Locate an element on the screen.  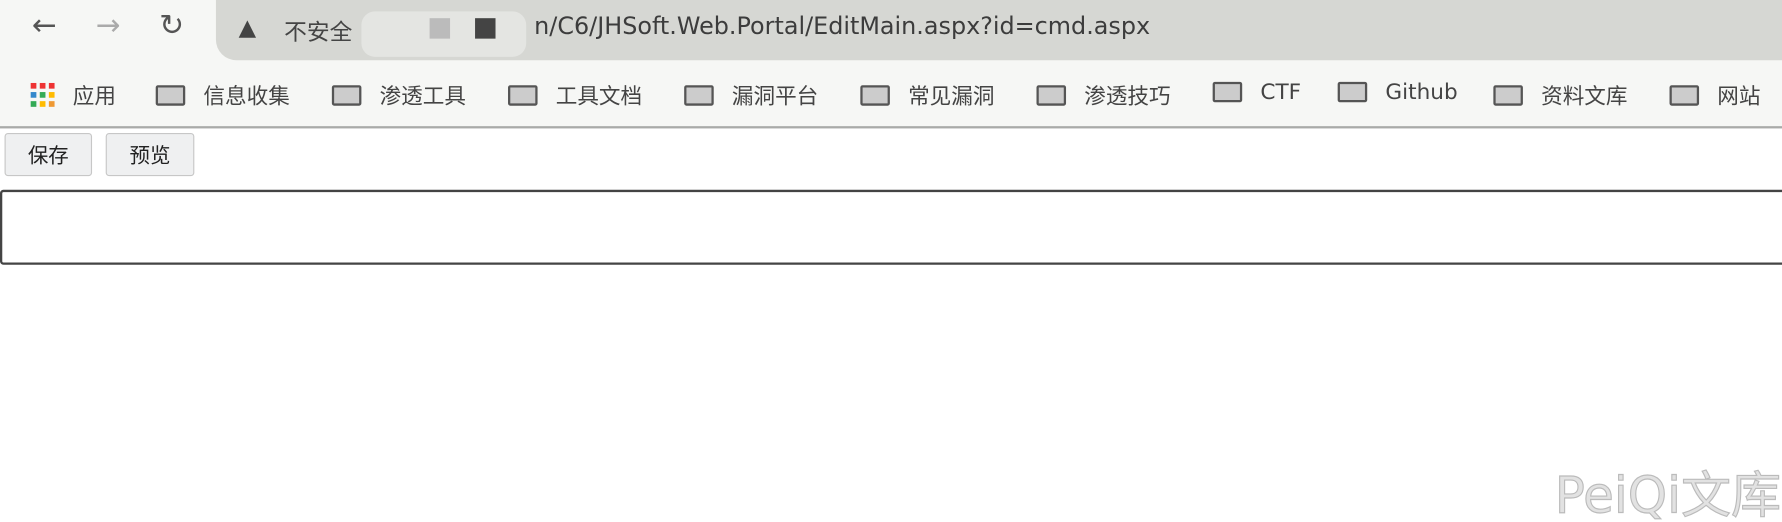
watermark: PeiQi文库 is located at coordinates (1668, 494).